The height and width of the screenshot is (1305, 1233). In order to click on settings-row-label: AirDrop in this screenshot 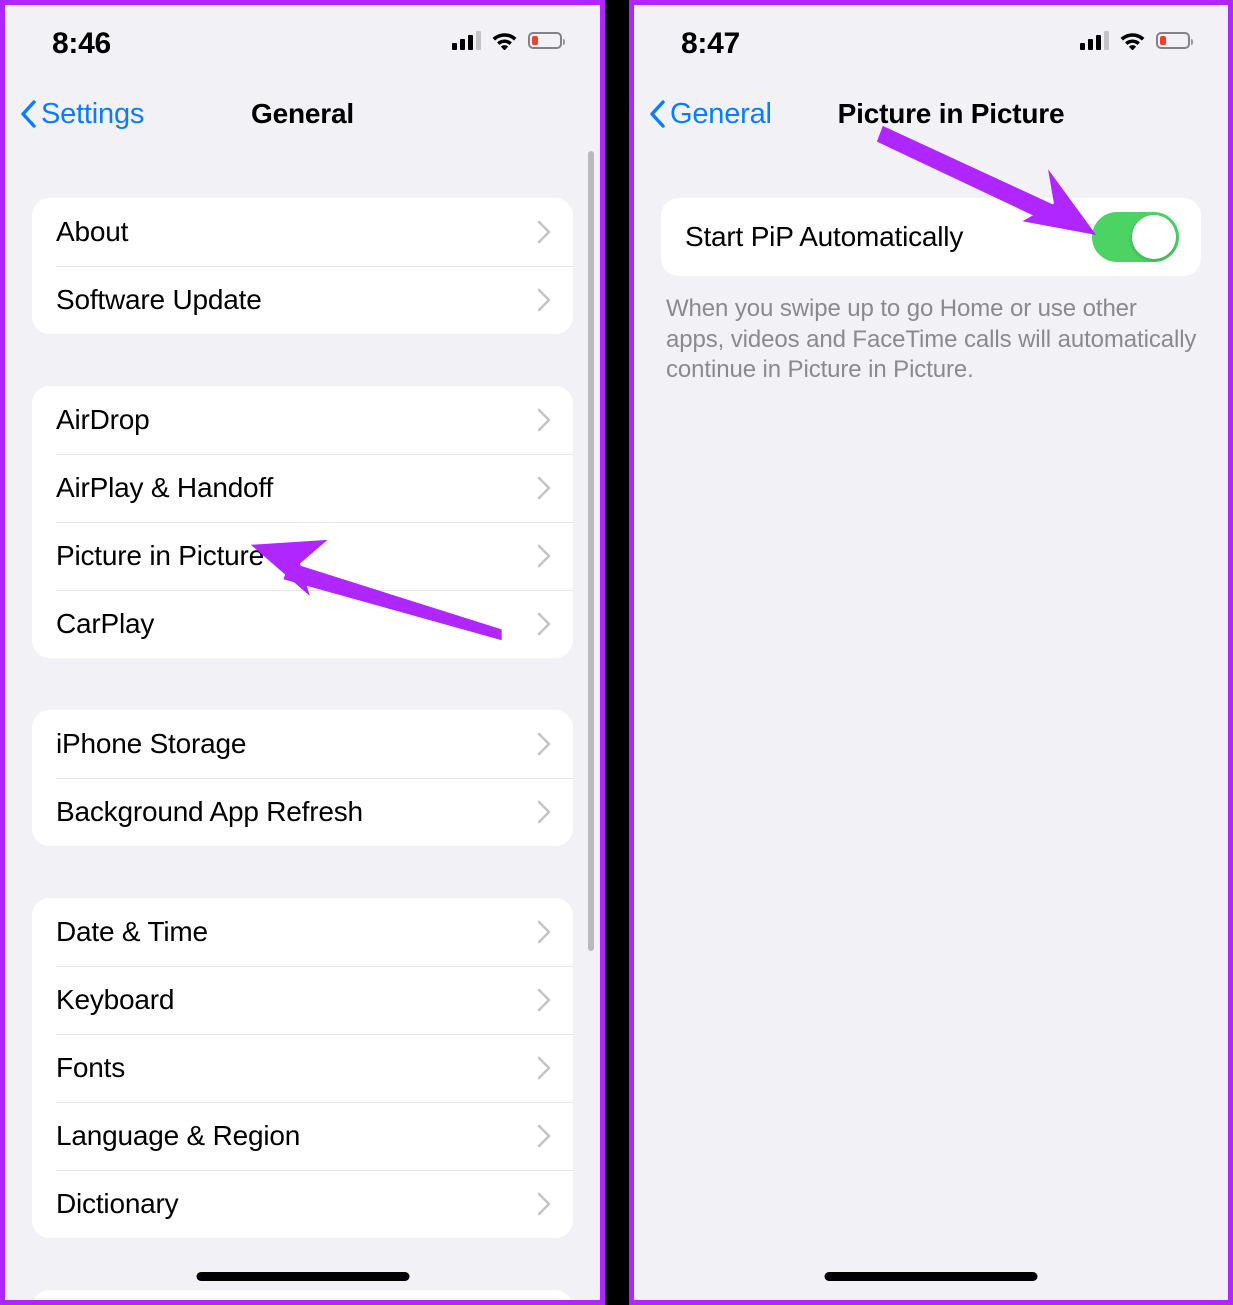, I will do `click(103, 419)`.